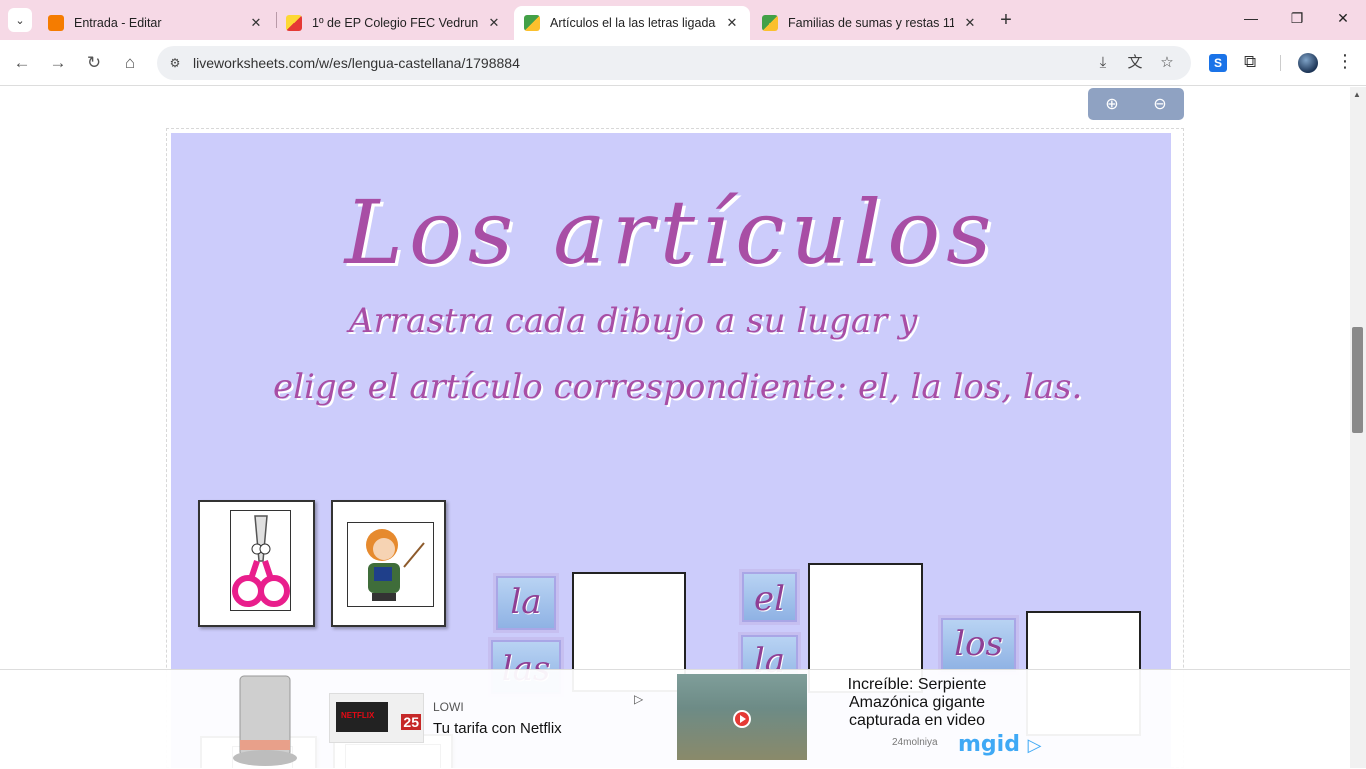 This screenshot has height=769, width=1366. I want to click on translate-icon: 文, so click(1135, 63).